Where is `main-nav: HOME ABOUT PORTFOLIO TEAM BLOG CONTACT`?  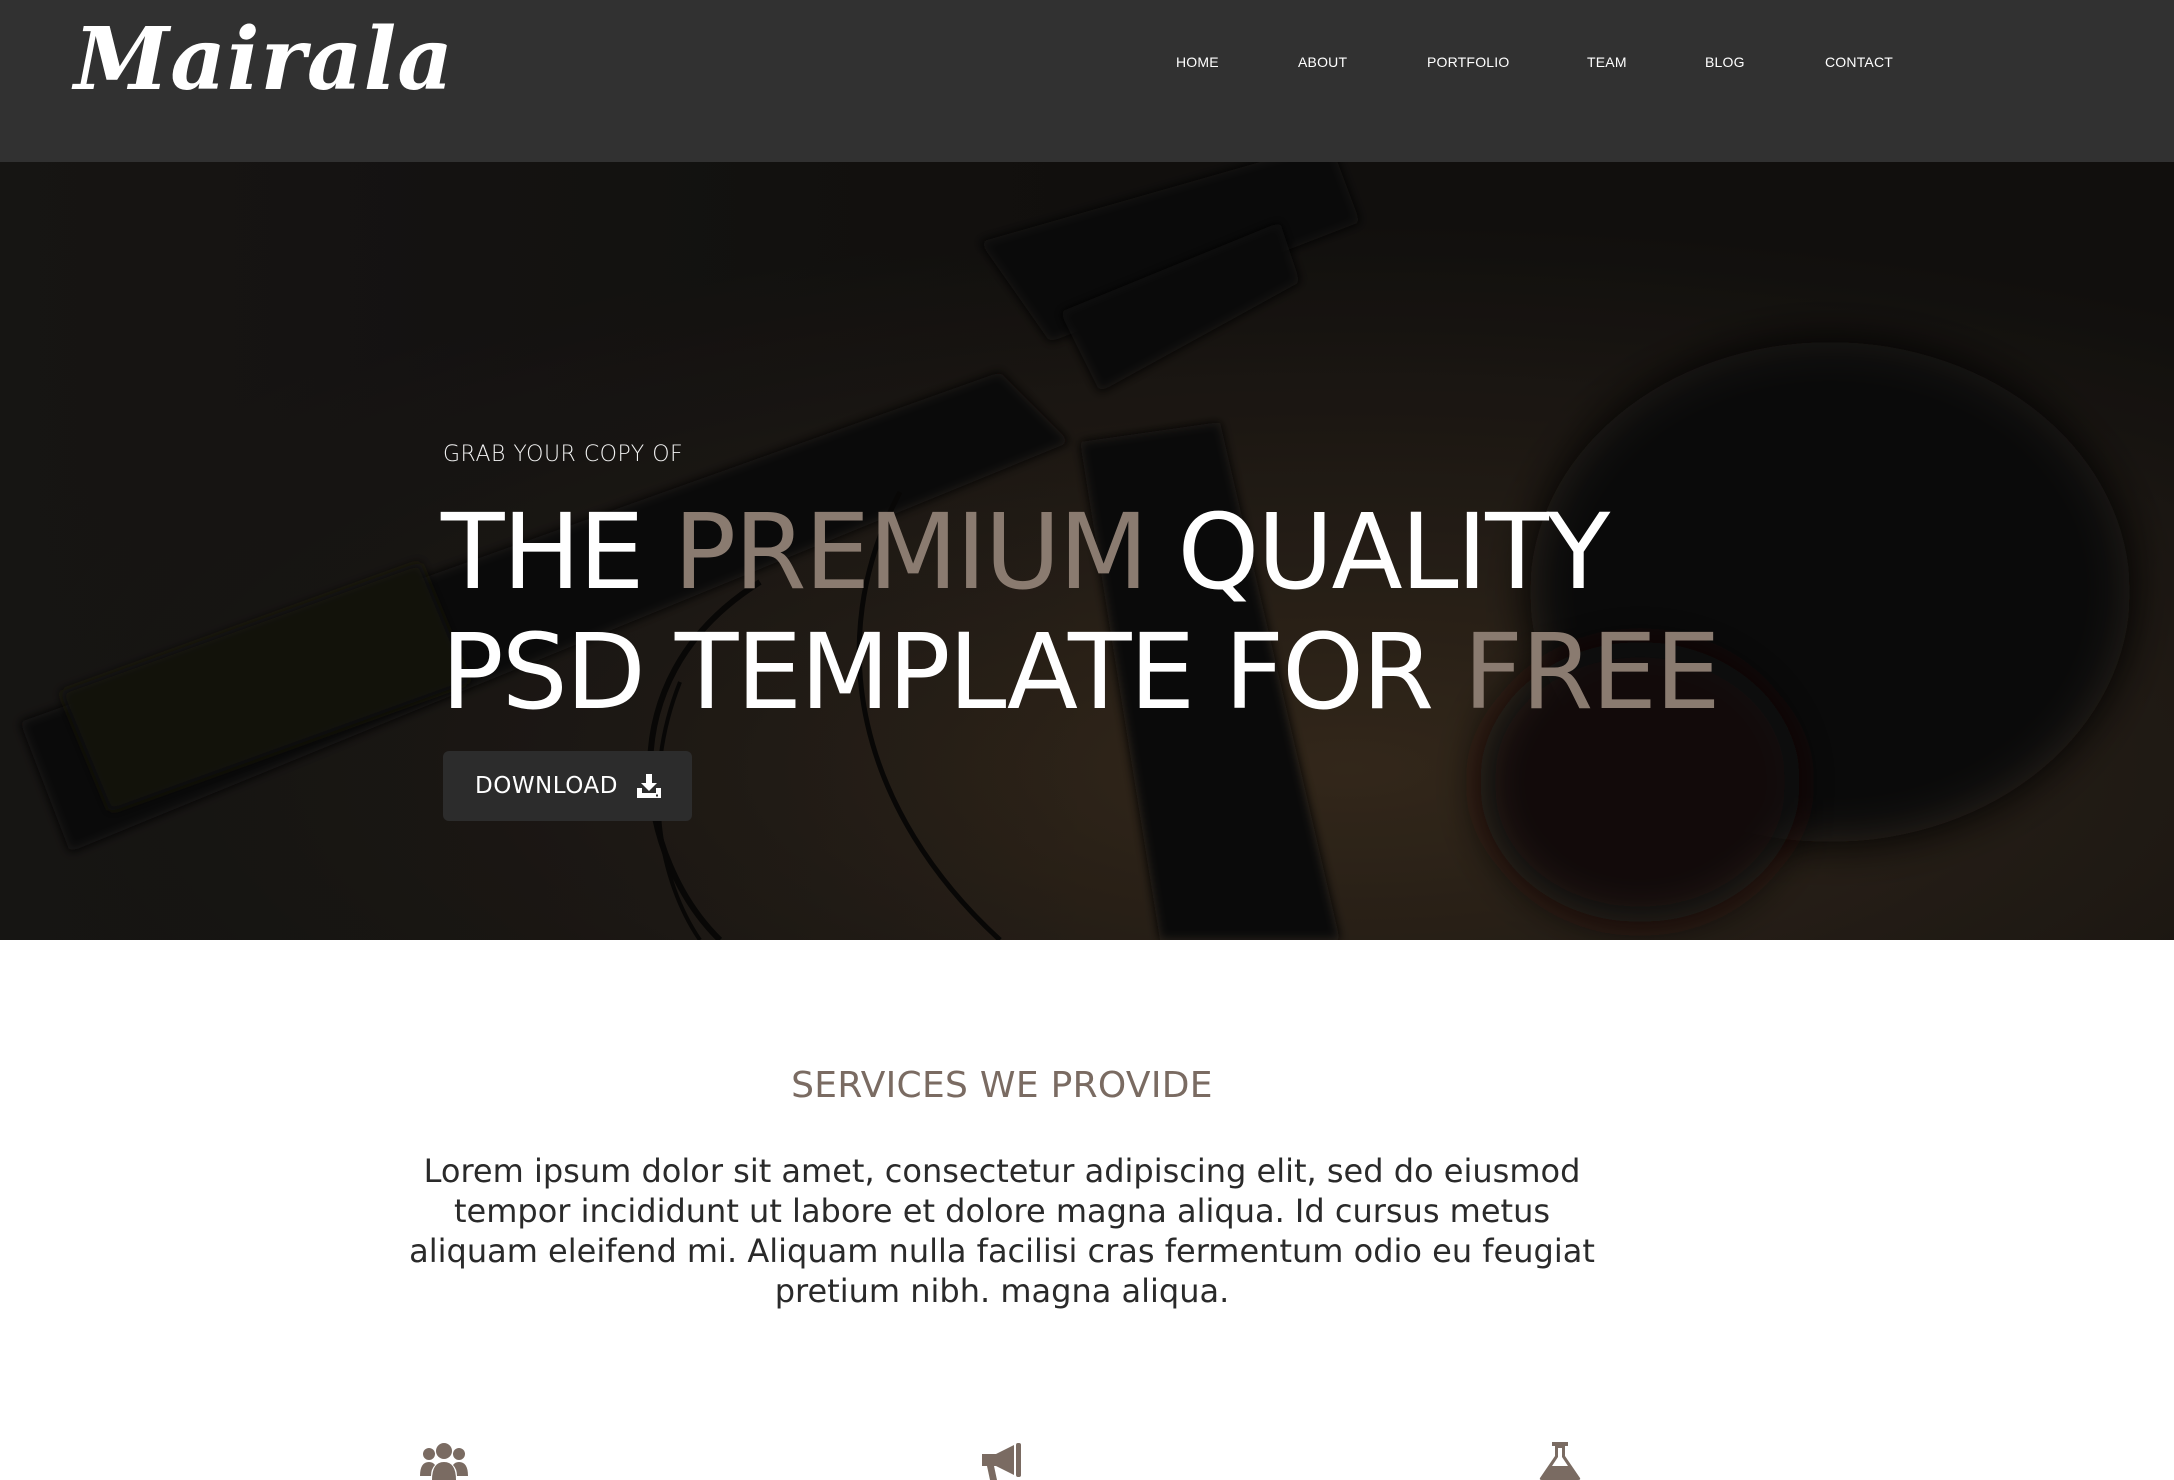 main-nav: HOME ABOUT PORTFOLIO TEAM BLOG CONTACT is located at coordinates (1087, 63).